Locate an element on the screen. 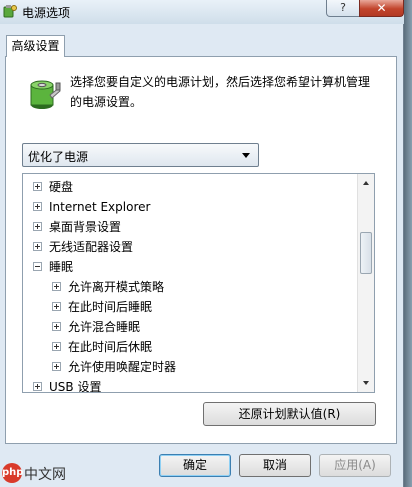  tree-scrollbar is located at coordinates (365, 283).